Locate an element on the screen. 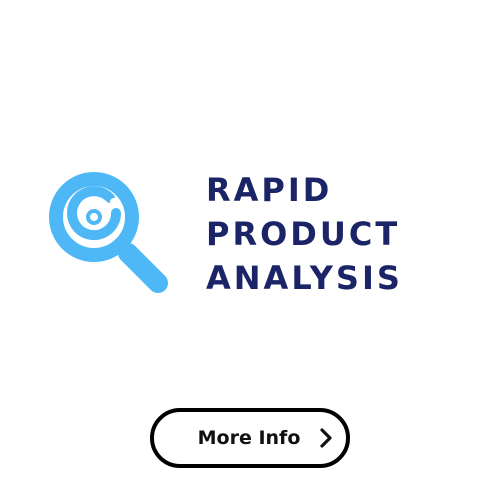  more-info-button: More Info is located at coordinates (250, 438).